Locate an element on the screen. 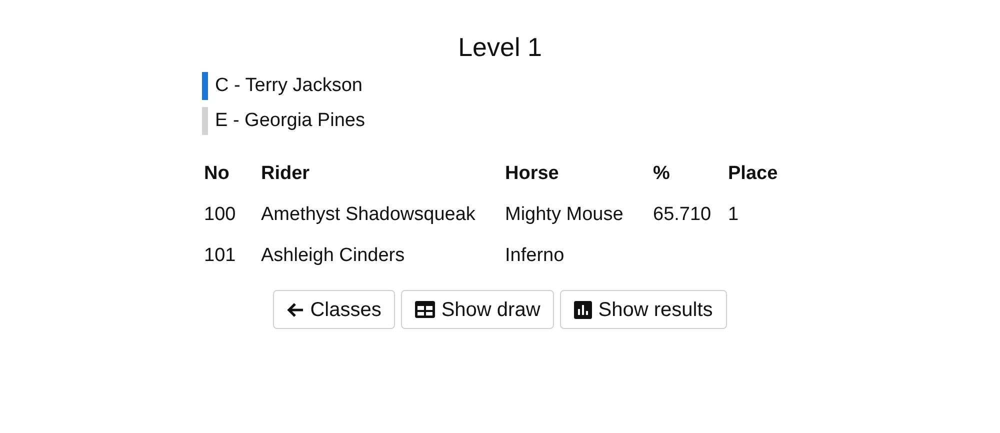 The height and width of the screenshot is (433, 1000). judge-name: E - Georgia Pines is located at coordinates (290, 120).